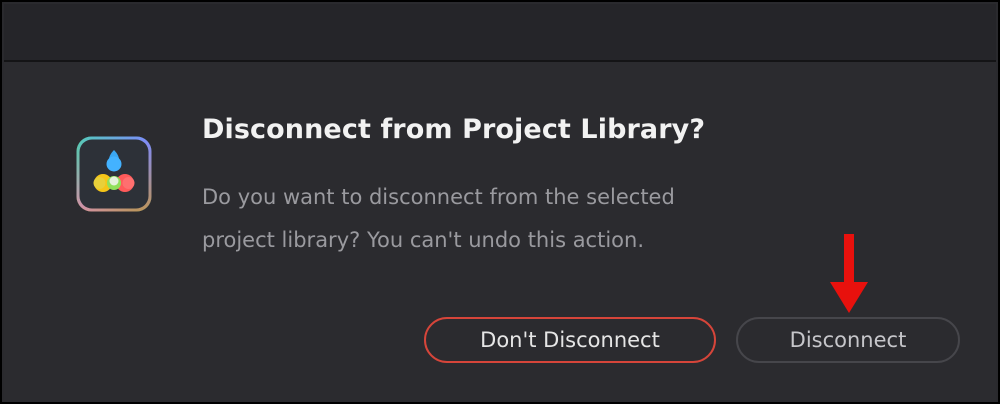 This screenshot has height=404, width=1000. What do you see at coordinates (454, 129) in the screenshot?
I see `dialog-title: Disconnect from Project Library?` at bounding box center [454, 129].